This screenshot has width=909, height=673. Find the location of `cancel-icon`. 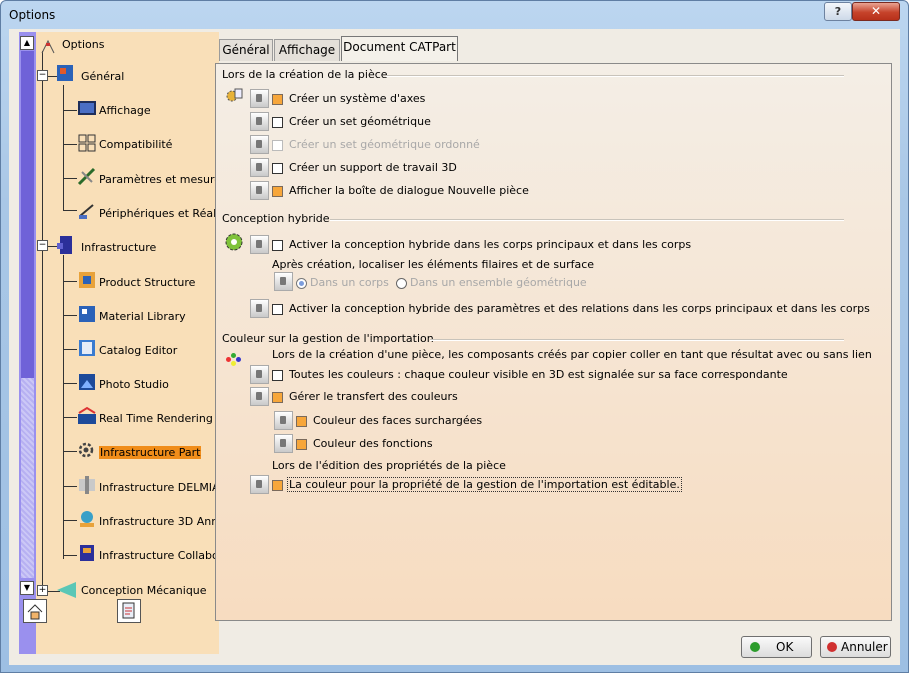

cancel-icon is located at coordinates (832, 647).